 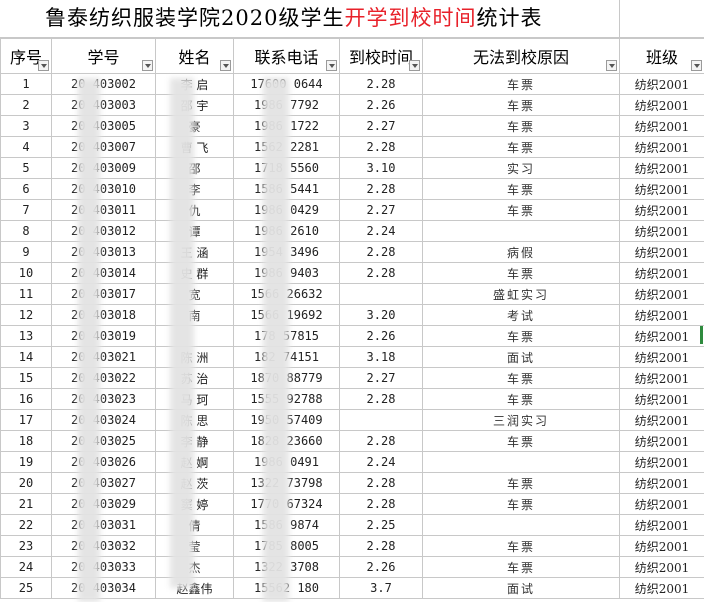 I want to click on cell-seq: 10, so click(x=26, y=273).